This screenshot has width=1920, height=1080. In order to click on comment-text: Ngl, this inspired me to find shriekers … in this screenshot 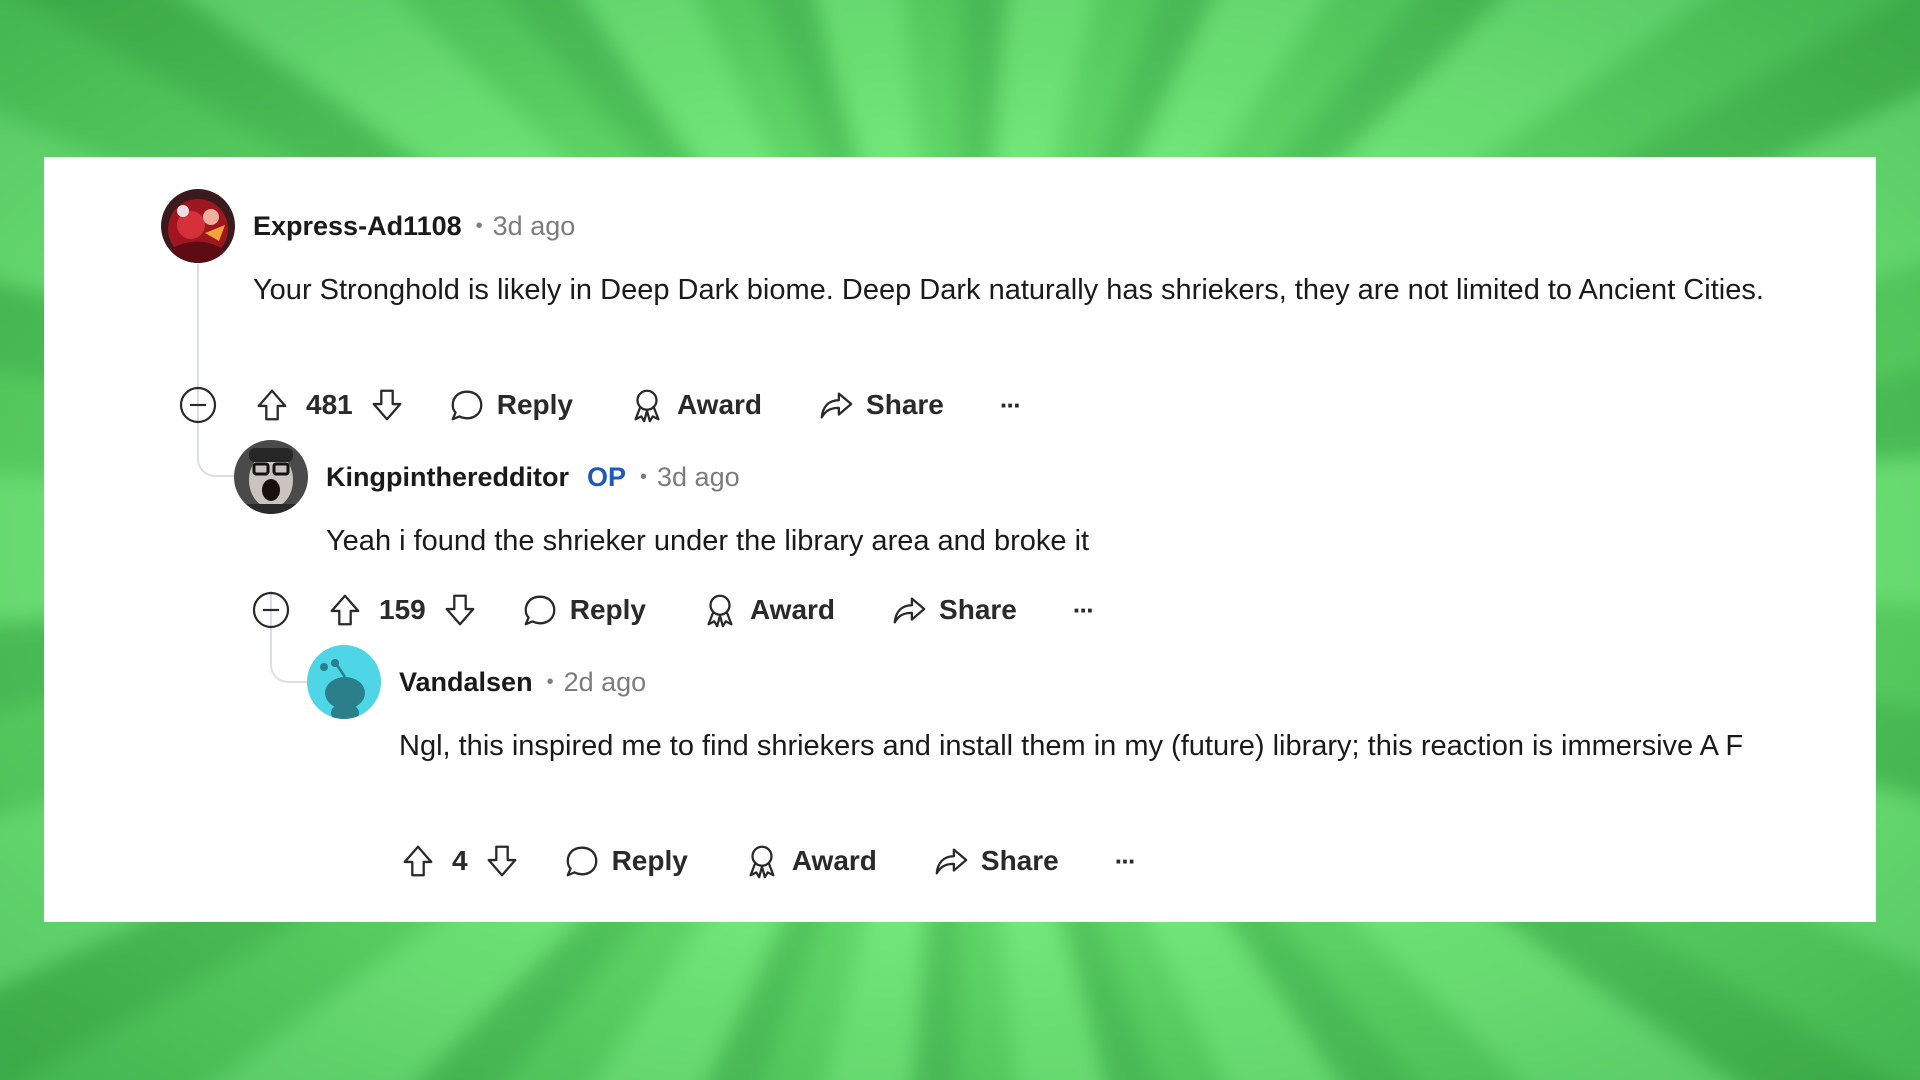, I will do `click(1071, 746)`.